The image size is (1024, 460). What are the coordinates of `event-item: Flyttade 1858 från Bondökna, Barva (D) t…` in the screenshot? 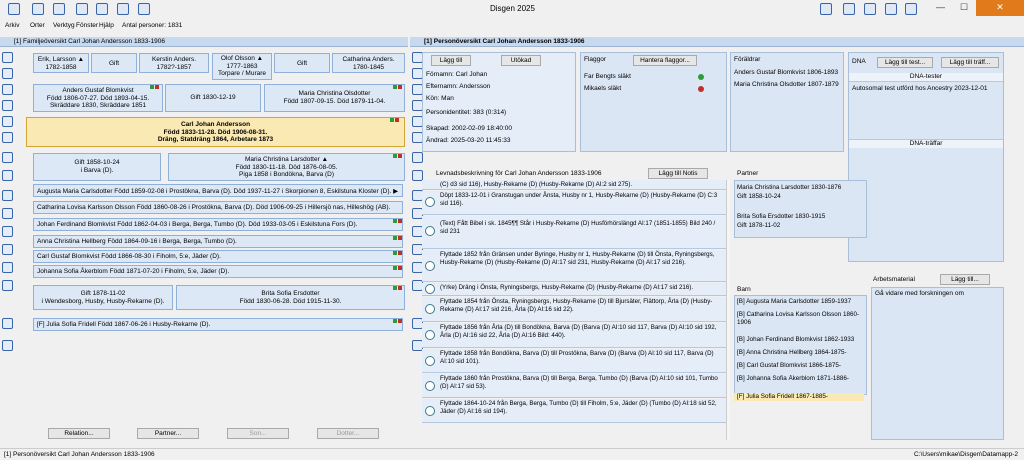 It's located at (574, 361).